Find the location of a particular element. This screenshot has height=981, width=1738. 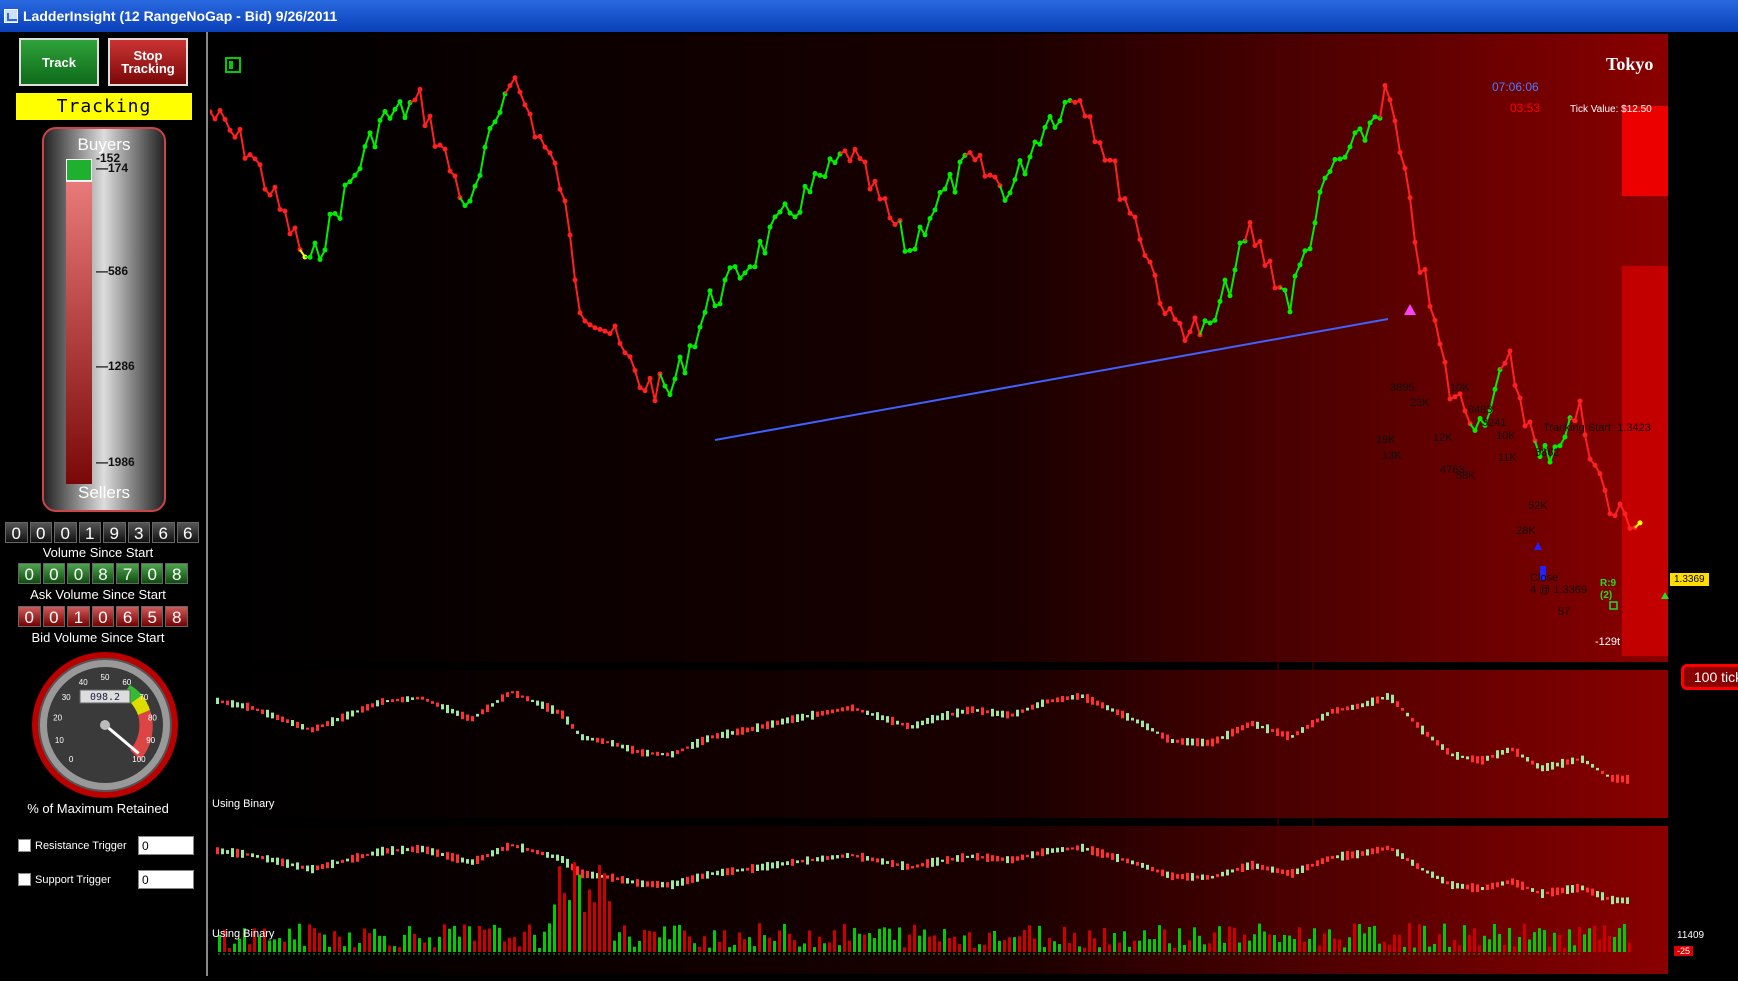

stop-tracking-button: Stop Tracking is located at coordinates (148, 62).